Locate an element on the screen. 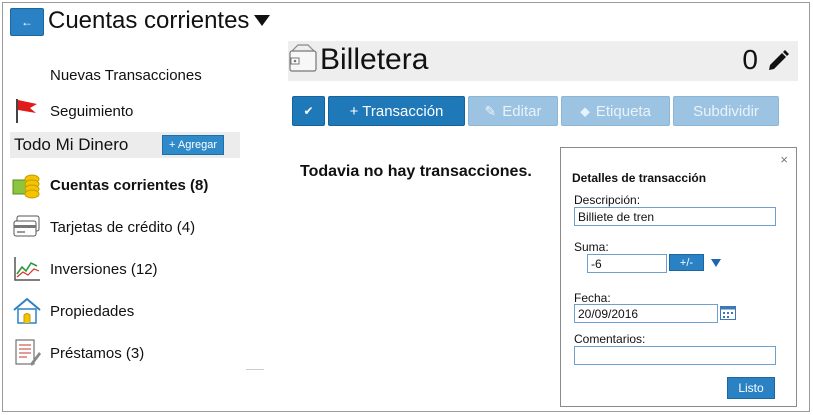 Image resolution: width=813 pixels, height=415 pixels. chevron-down-icon is located at coordinates (716, 263).